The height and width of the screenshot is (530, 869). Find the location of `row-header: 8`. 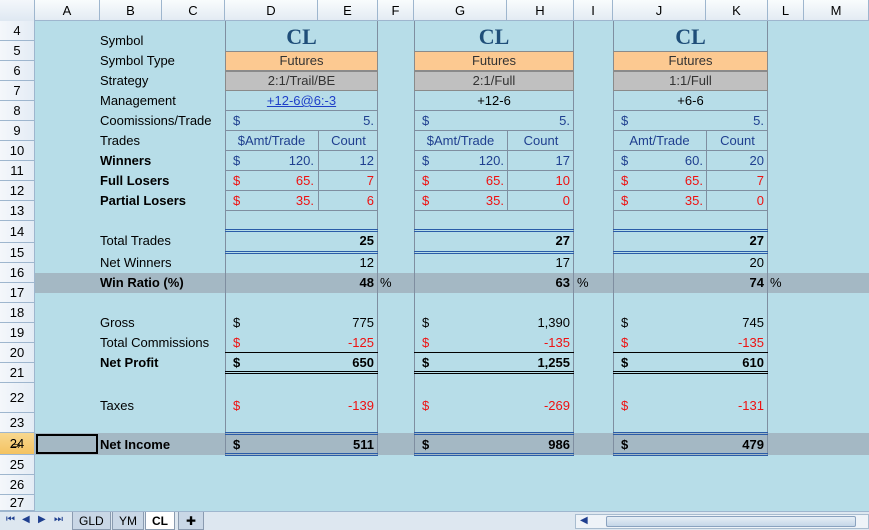

row-header: 8 is located at coordinates (17, 111).